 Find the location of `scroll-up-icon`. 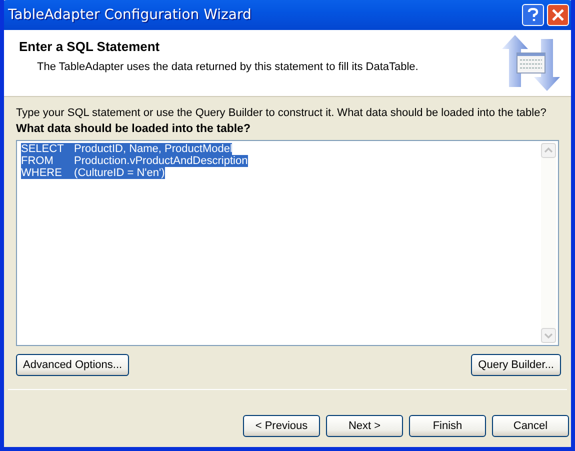

scroll-up-icon is located at coordinates (548, 150).